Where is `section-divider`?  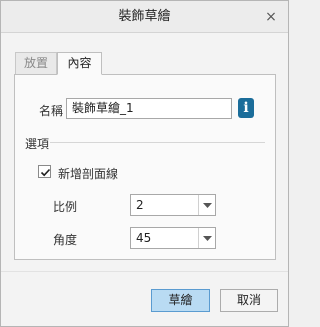
section-divider is located at coordinates (157, 142).